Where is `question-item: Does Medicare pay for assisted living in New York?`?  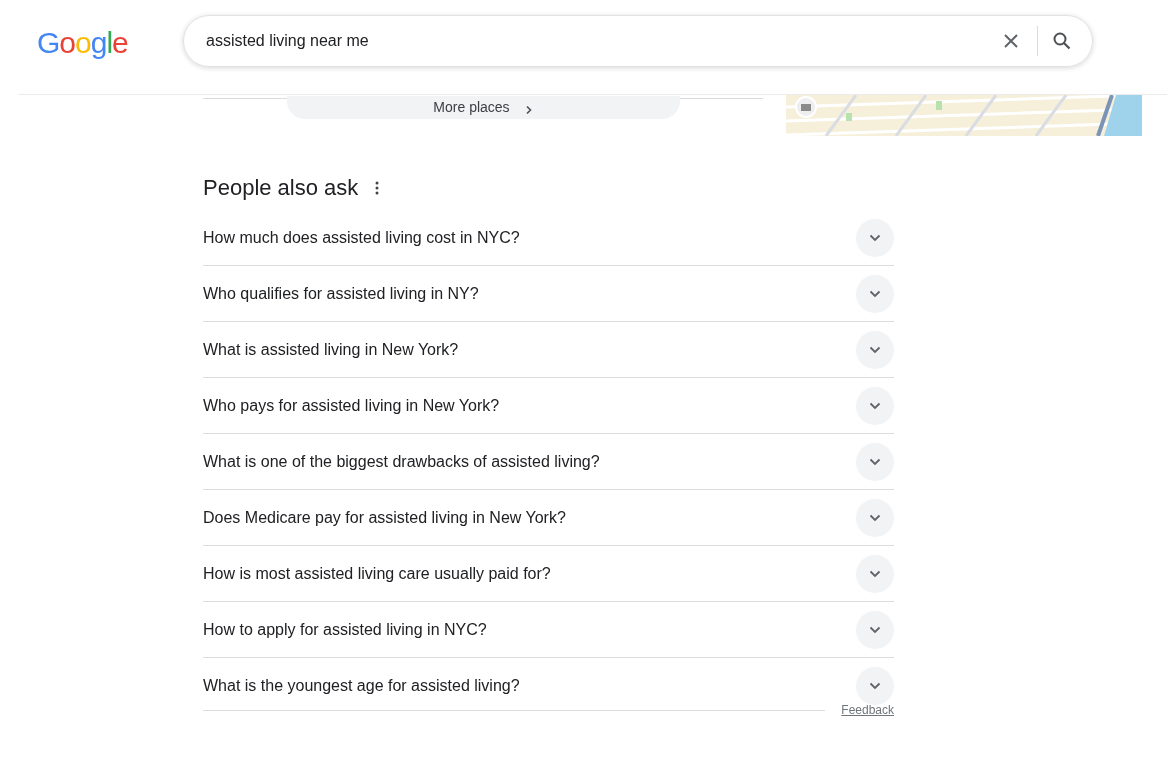 question-item: Does Medicare pay for assisted living in New York? is located at coordinates (384, 517).